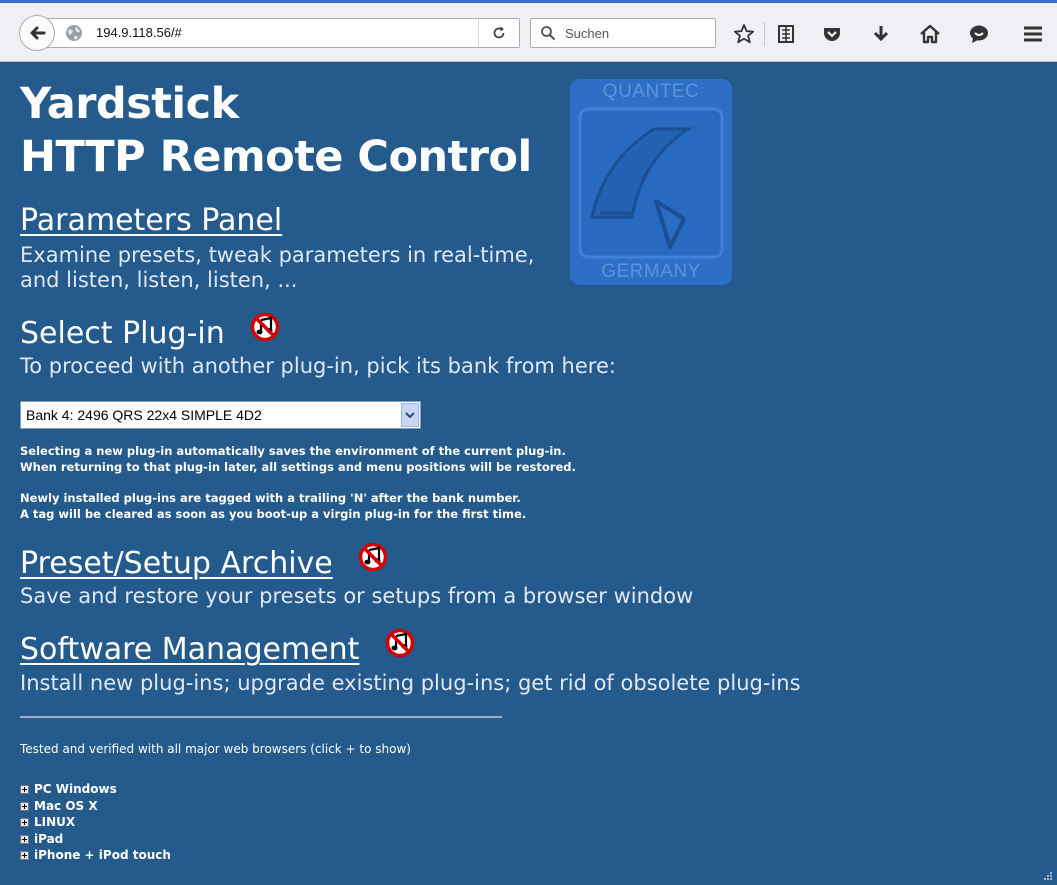 This screenshot has width=1057, height=885. I want to click on back-arrow-icon, so click(38, 33).